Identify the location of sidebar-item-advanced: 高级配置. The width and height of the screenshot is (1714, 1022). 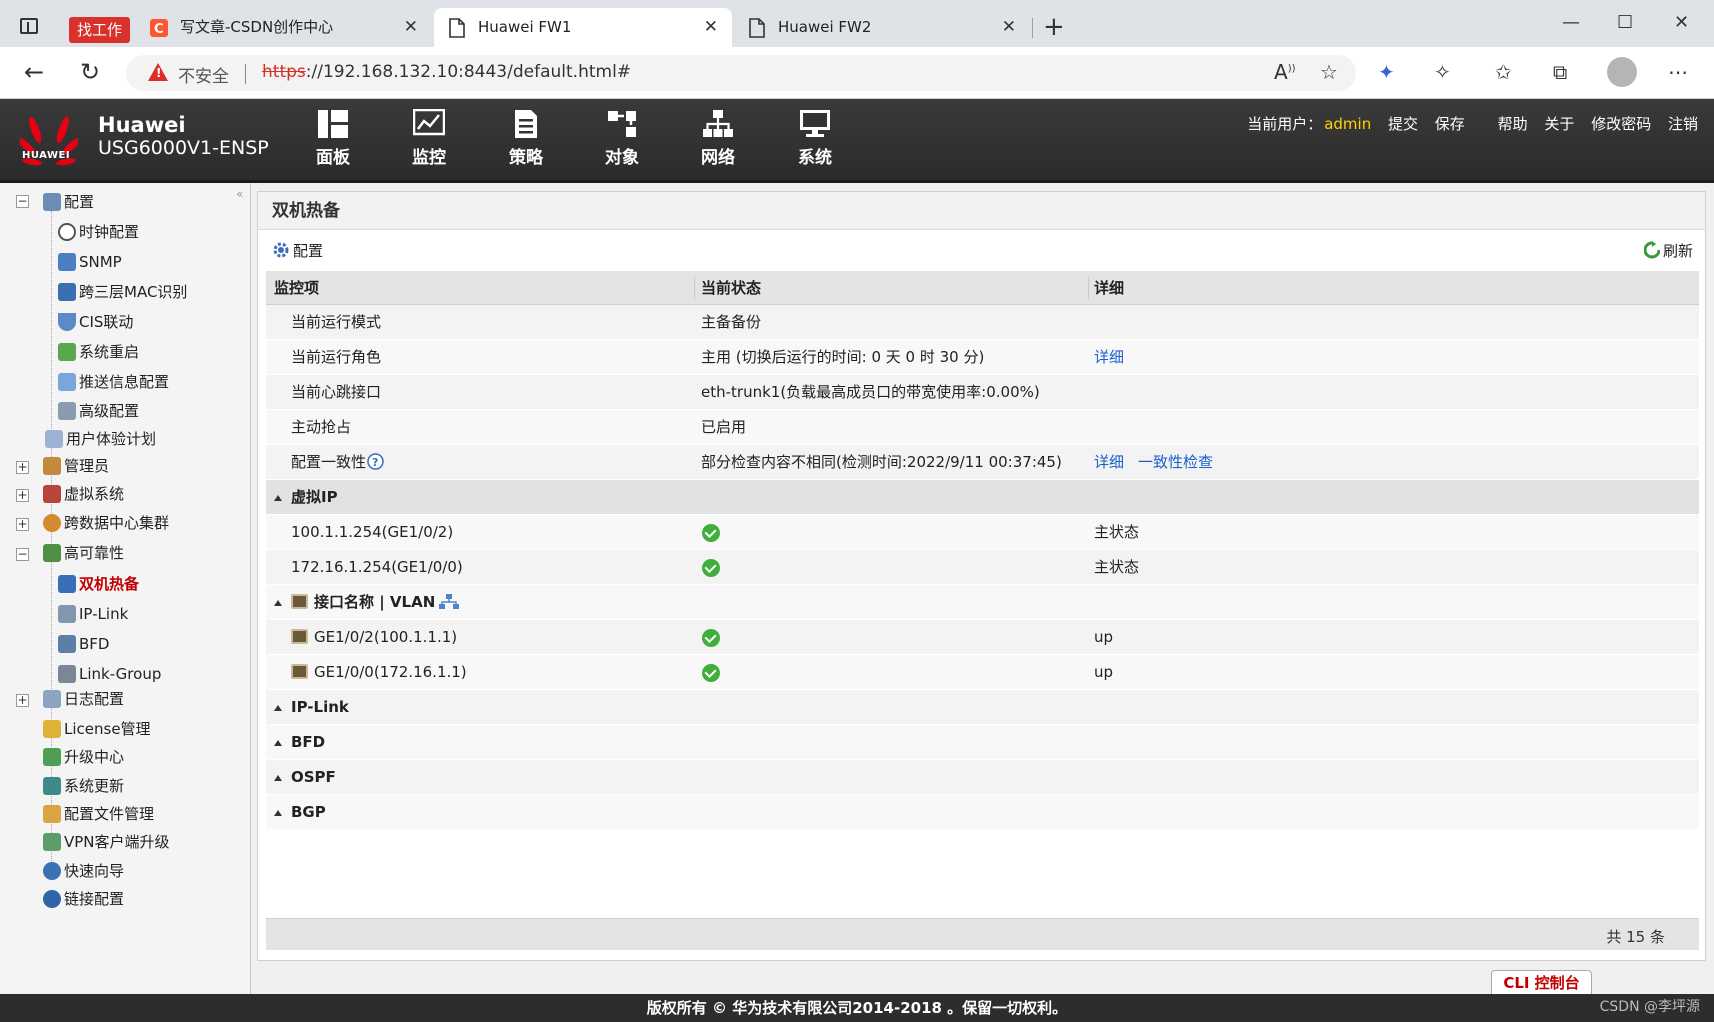
(98, 411).